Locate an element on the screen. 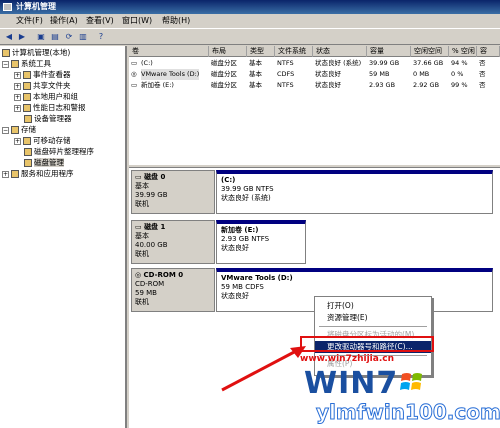 This screenshot has height=428, width=500. refresh-icon: ⟳ is located at coordinates (69, 37).